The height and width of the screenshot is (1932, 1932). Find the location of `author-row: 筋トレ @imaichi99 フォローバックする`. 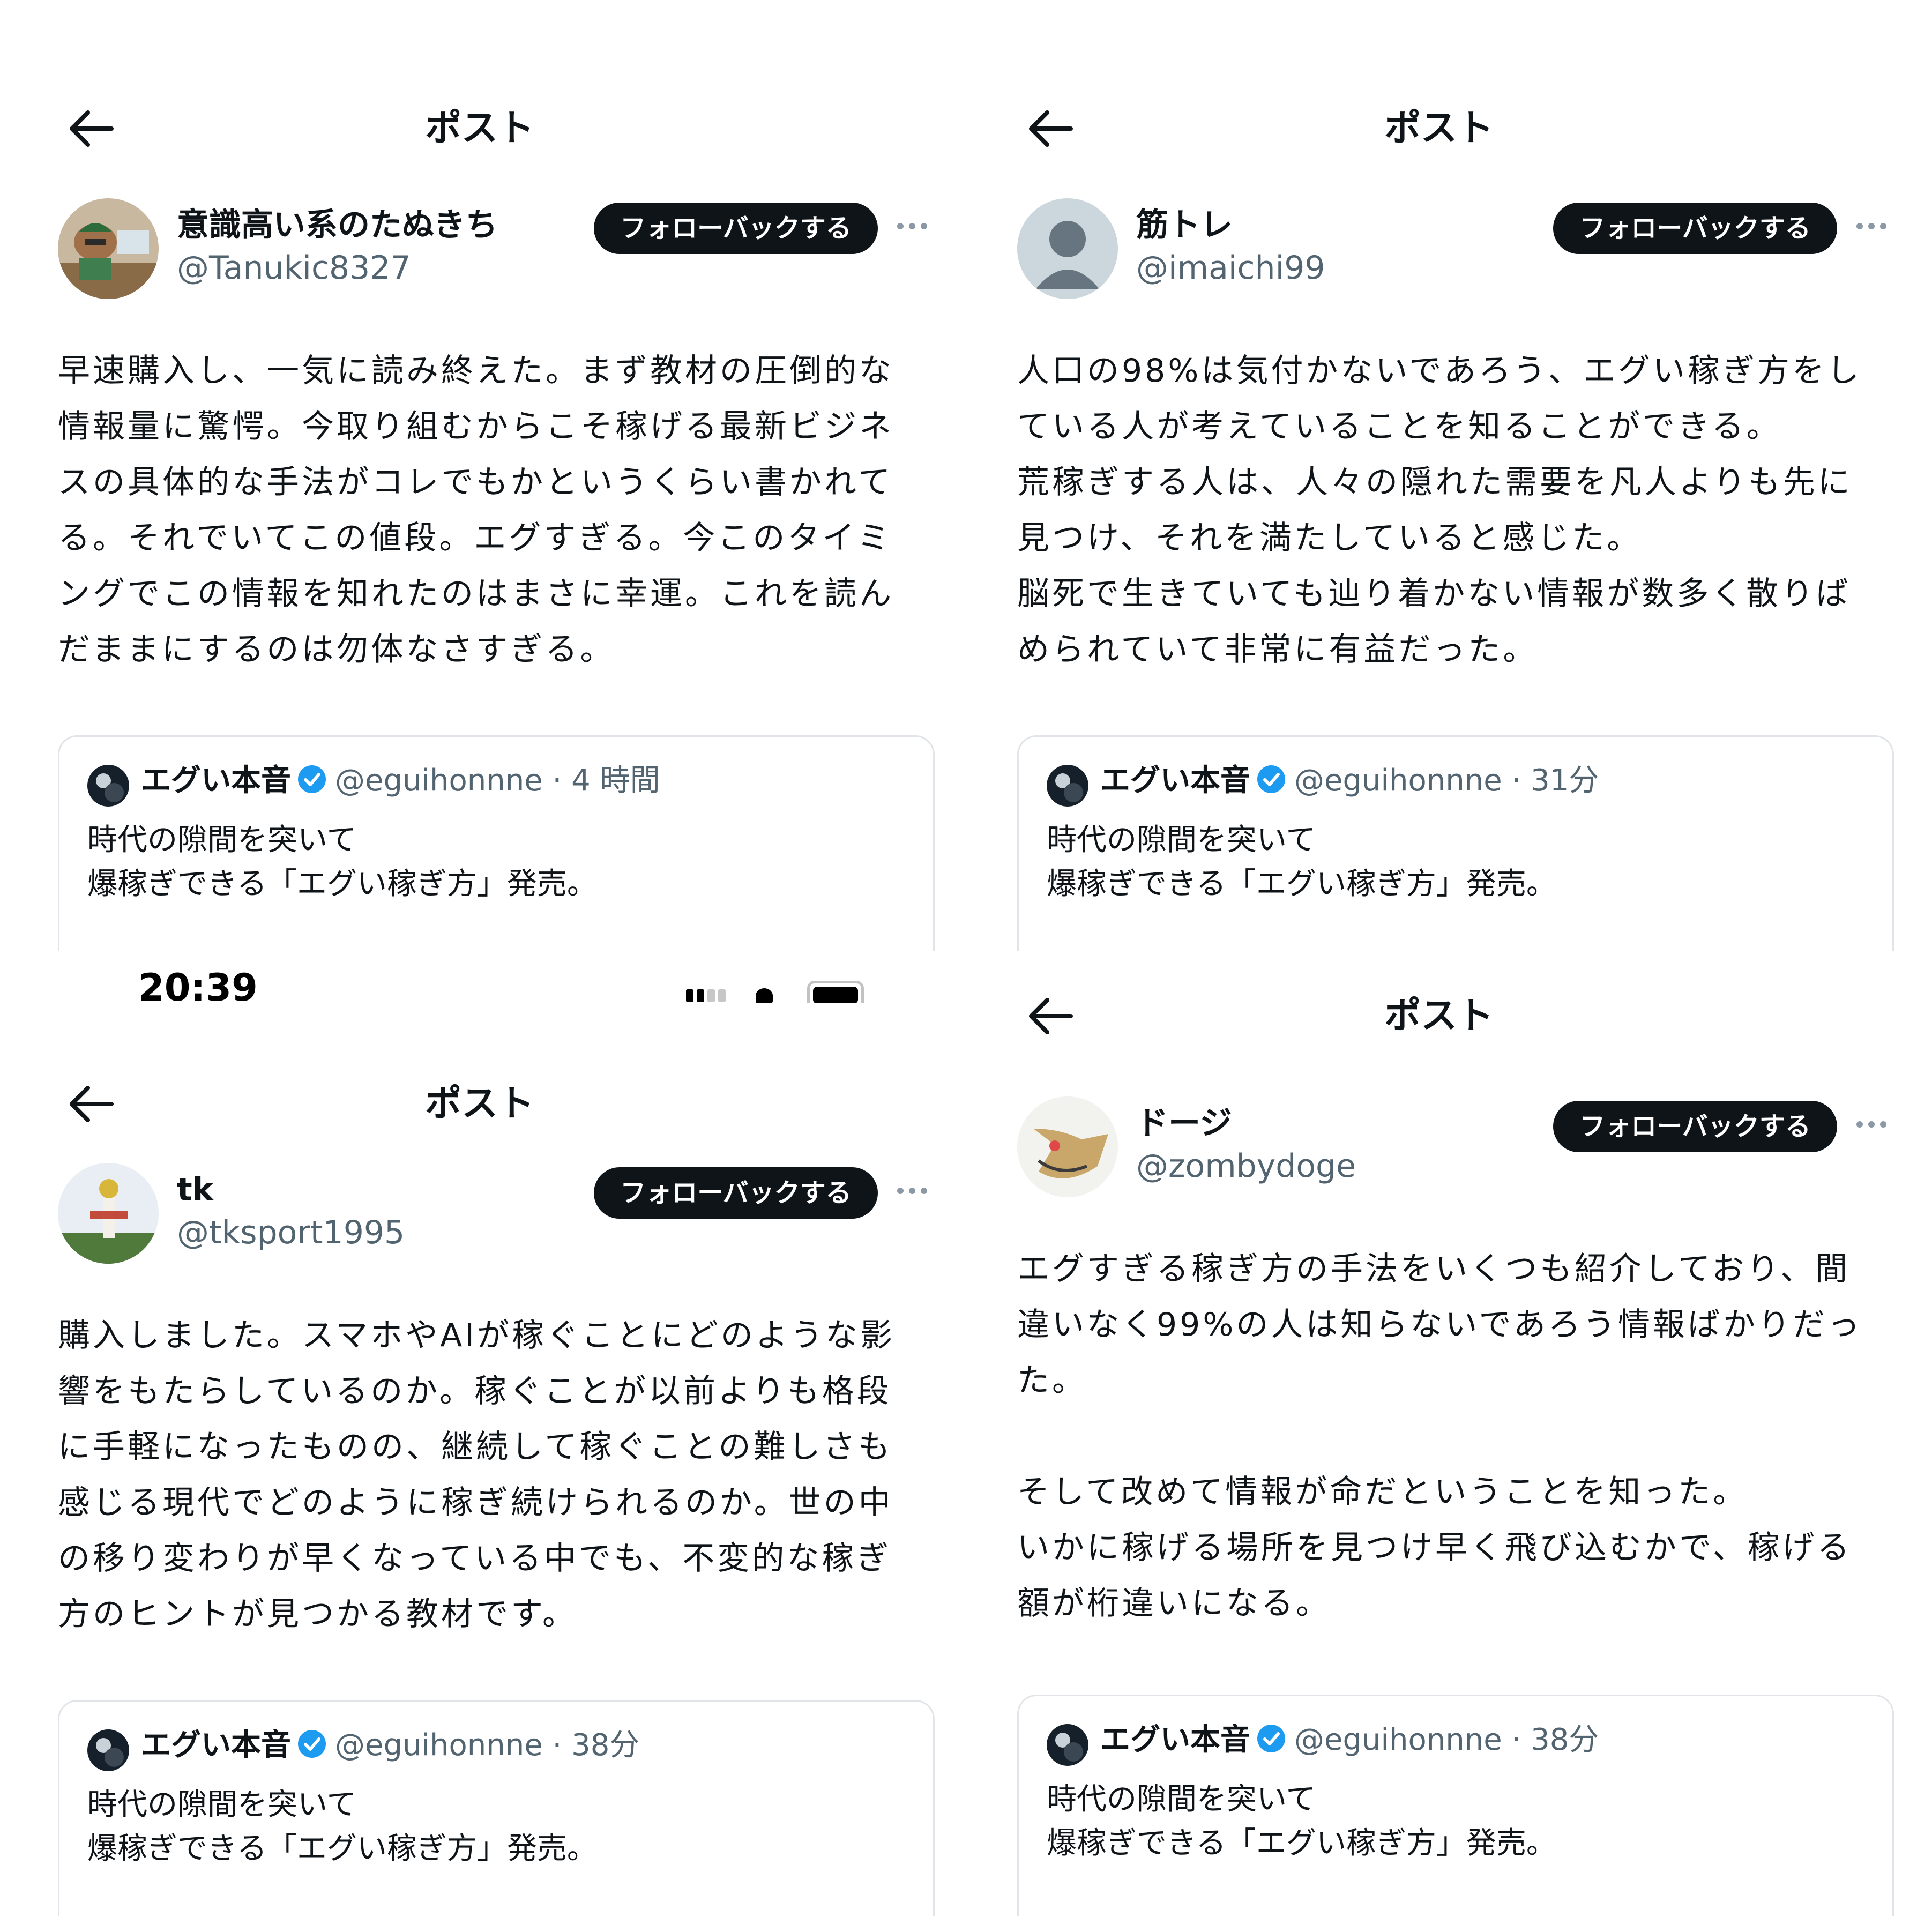

author-row: 筋トレ @imaichi99 フォローバックする is located at coordinates (1439, 249).